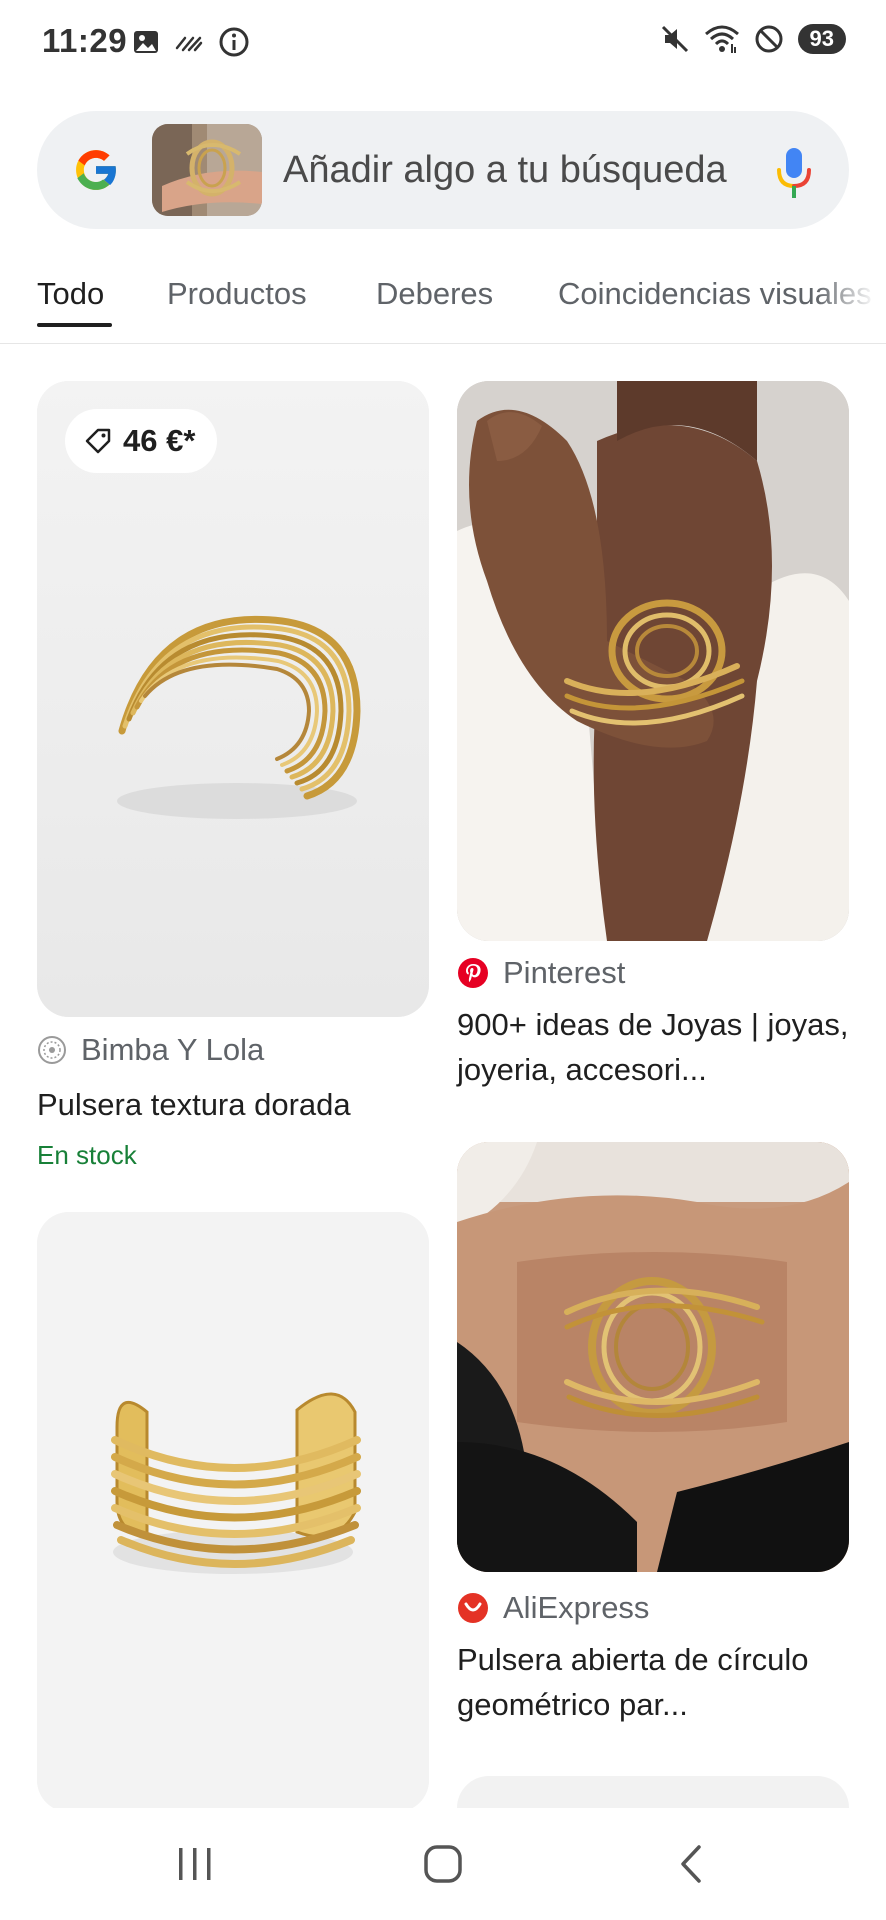 Image resolution: width=886 pixels, height=1920 pixels. I want to click on active-tab-indicator, so click(74, 325).